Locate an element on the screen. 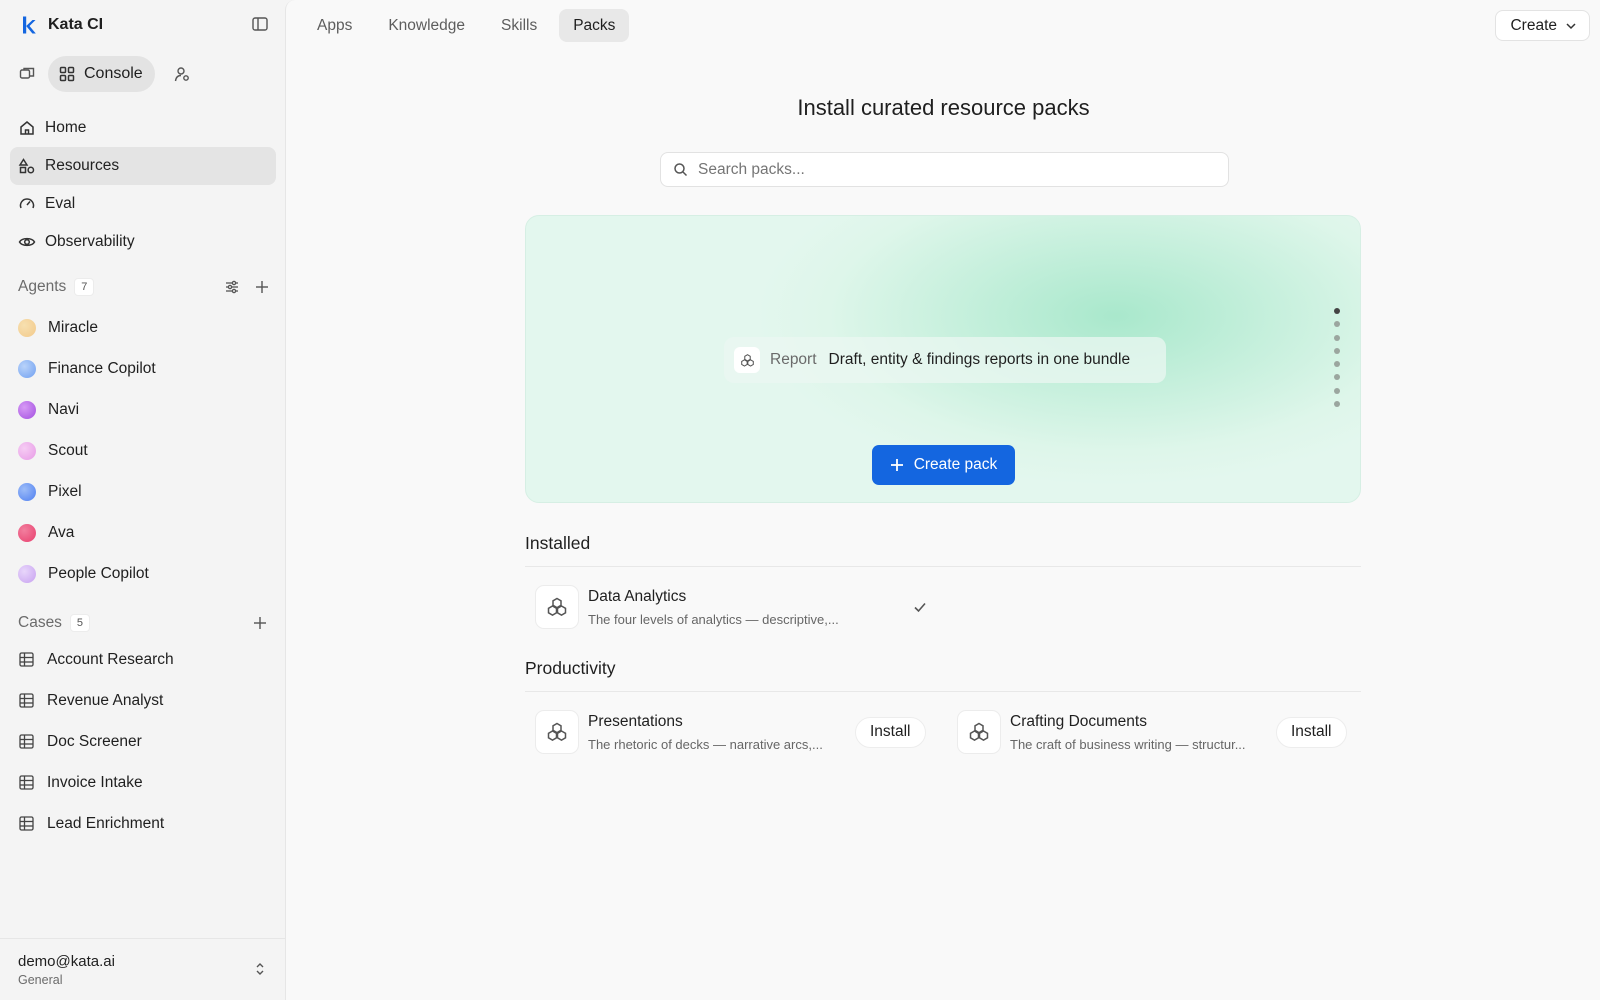 This screenshot has height=1000, width=1600. nav-item-label: Observability is located at coordinates (90, 241).